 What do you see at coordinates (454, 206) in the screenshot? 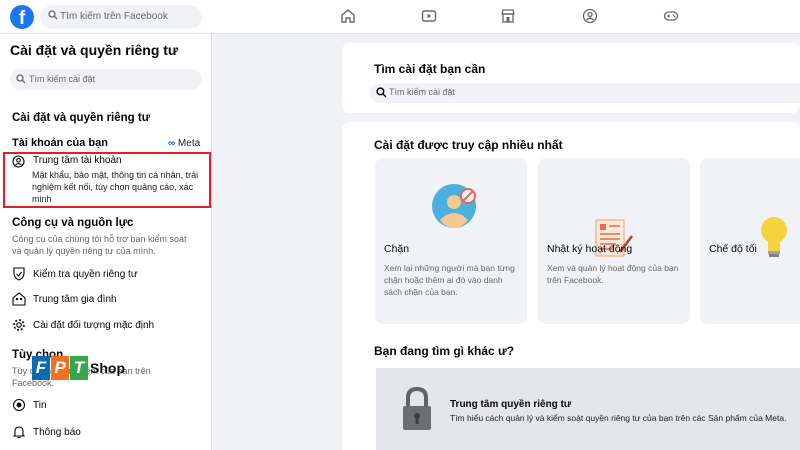
I see `block-user-icon` at bounding box center [454, 206].